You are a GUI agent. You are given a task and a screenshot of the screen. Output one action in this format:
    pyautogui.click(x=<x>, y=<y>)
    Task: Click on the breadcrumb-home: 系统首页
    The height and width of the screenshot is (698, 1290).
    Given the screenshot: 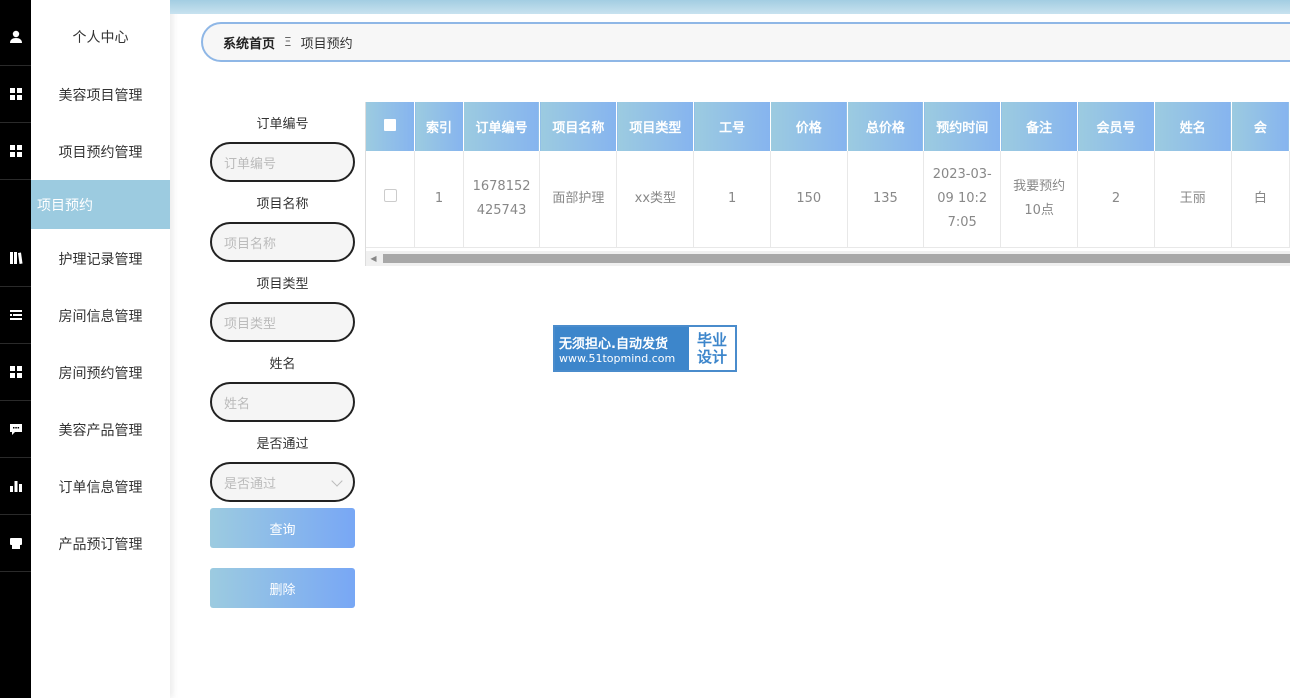 What is the action you would take?
    pyautogui.click(x=249, y=42)
    